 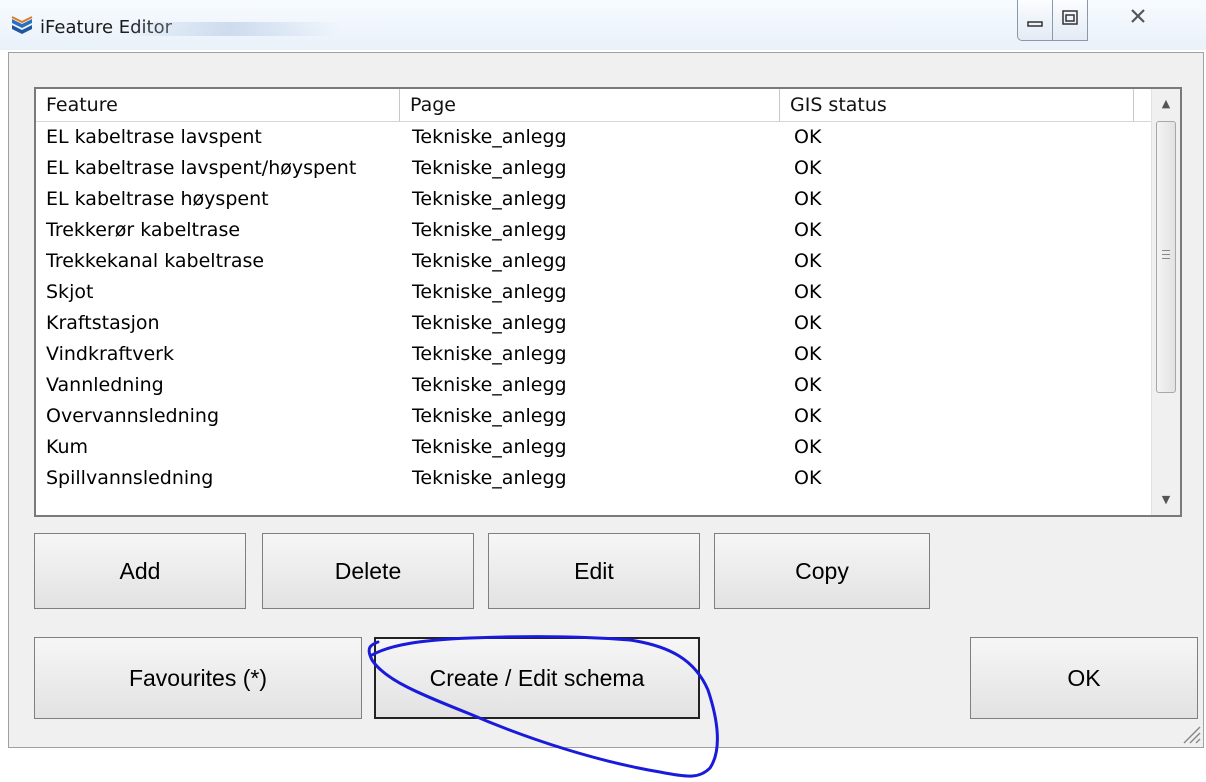 I want to click on title-bar: iFeature Editor, so click(x=603, y=25).